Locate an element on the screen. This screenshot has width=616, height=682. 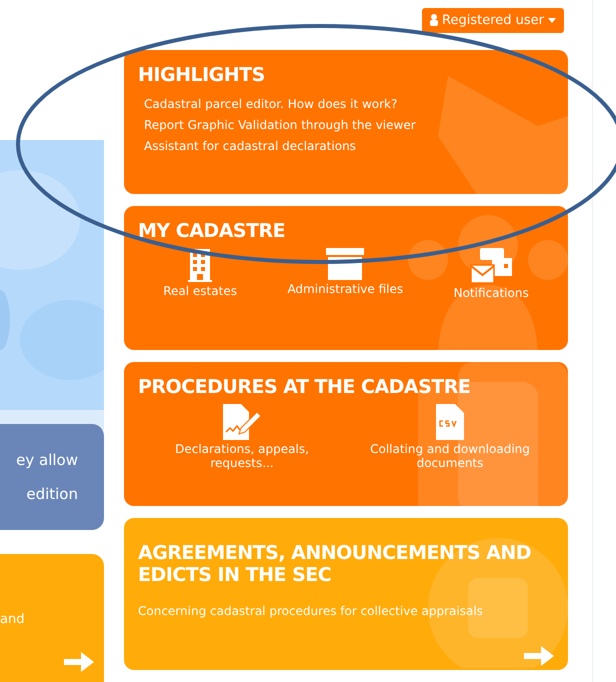
document-pen-icon is located at coordinates (242, 422).